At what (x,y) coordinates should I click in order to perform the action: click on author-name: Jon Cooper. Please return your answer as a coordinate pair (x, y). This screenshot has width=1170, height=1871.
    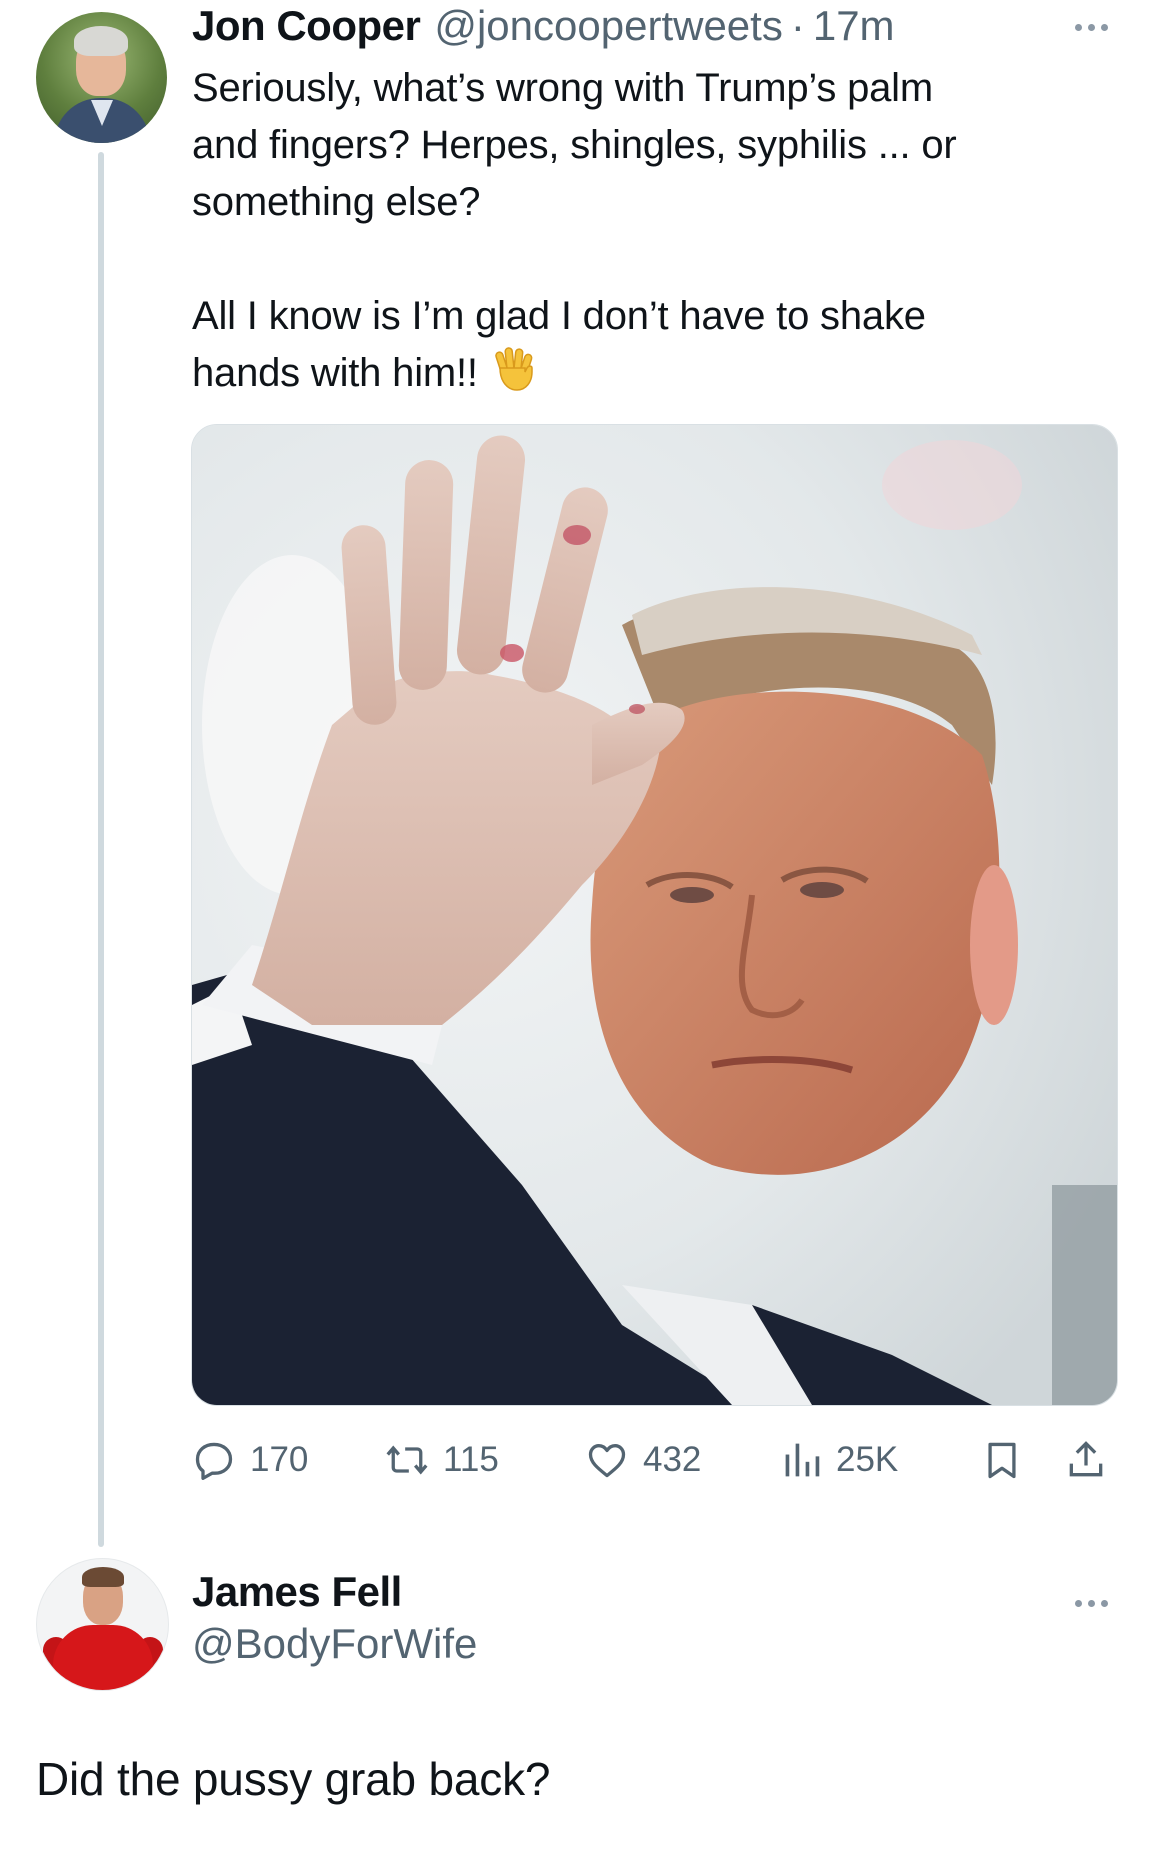
    Looking at the image, I should click on (306, 26).